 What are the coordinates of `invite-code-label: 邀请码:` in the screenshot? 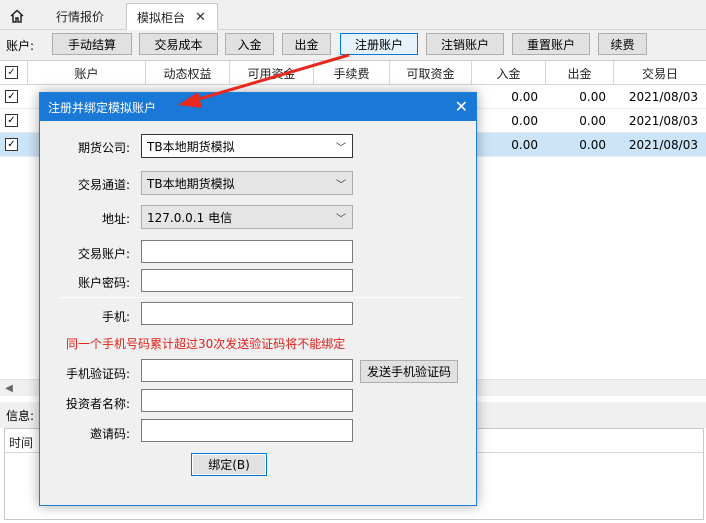 It's located at (109, 434).